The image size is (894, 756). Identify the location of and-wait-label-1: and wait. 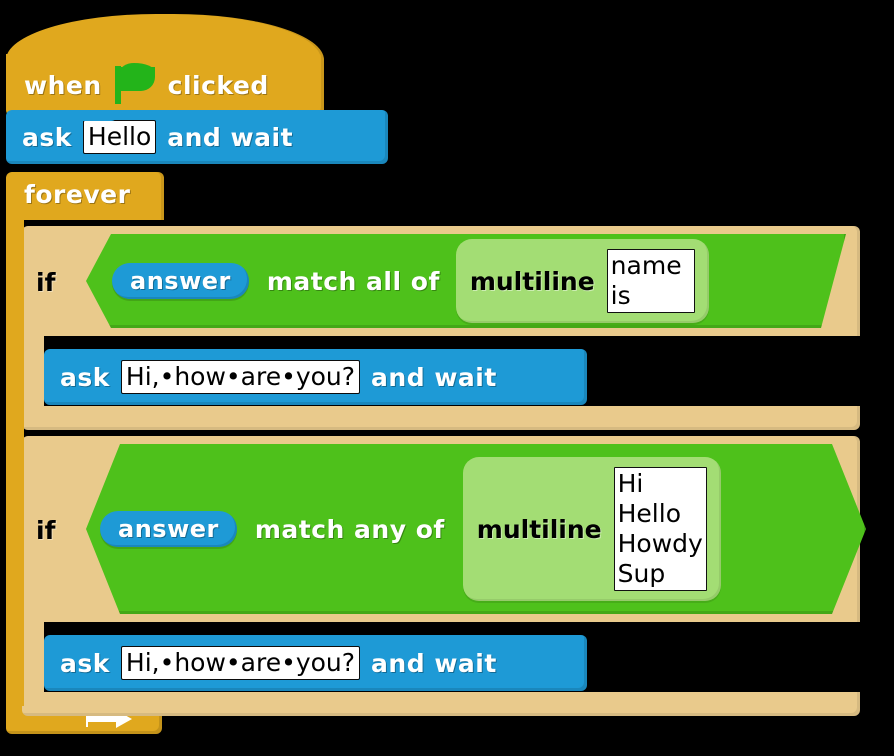
(434, 377).